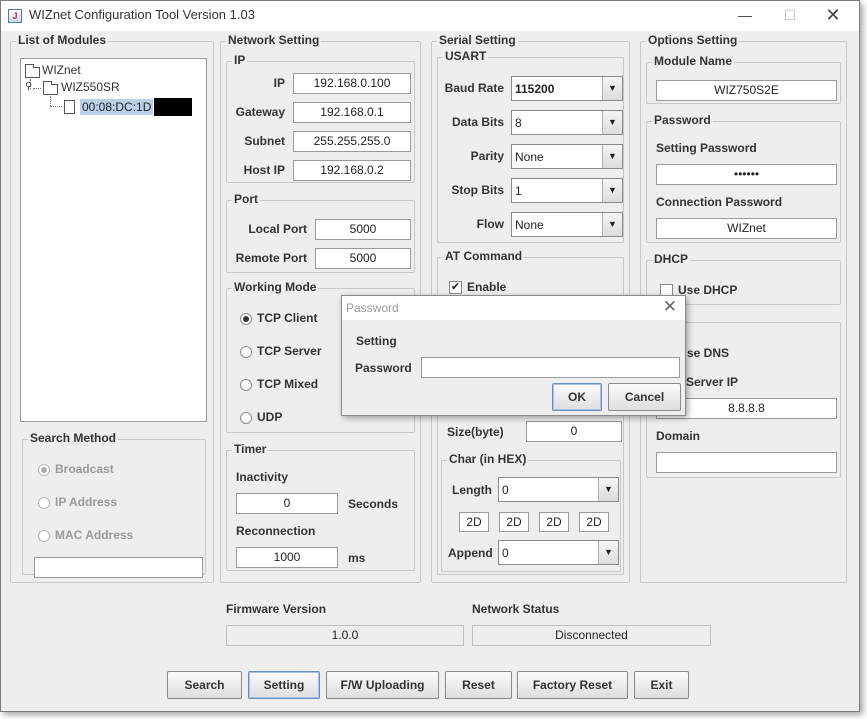  What do you see at coordinates (746, 228) in the screenshot?
I see `connection-password-field: WIZnet` at bounding box center [746, 228].